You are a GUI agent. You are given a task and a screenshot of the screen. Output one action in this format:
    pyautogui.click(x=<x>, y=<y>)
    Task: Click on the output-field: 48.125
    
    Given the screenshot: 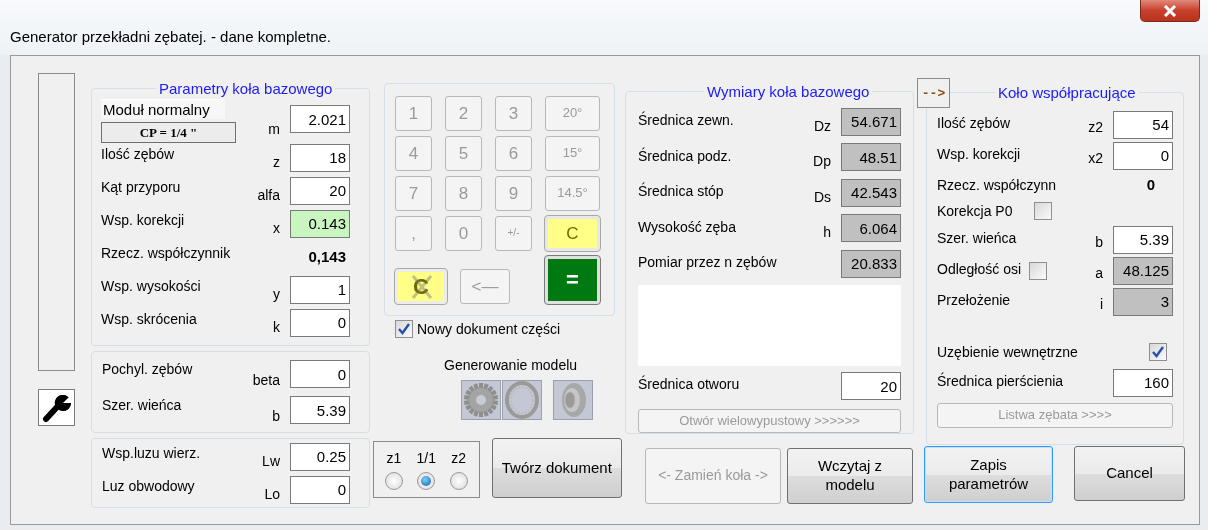 What is the action you would take?
    pyautogui.click(x=1143, y=270)
    